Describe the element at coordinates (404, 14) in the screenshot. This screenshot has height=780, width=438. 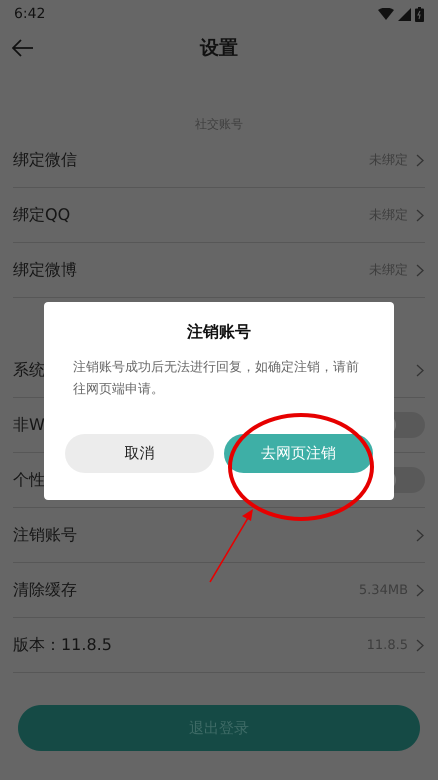
I see `signal-icon` at that location.